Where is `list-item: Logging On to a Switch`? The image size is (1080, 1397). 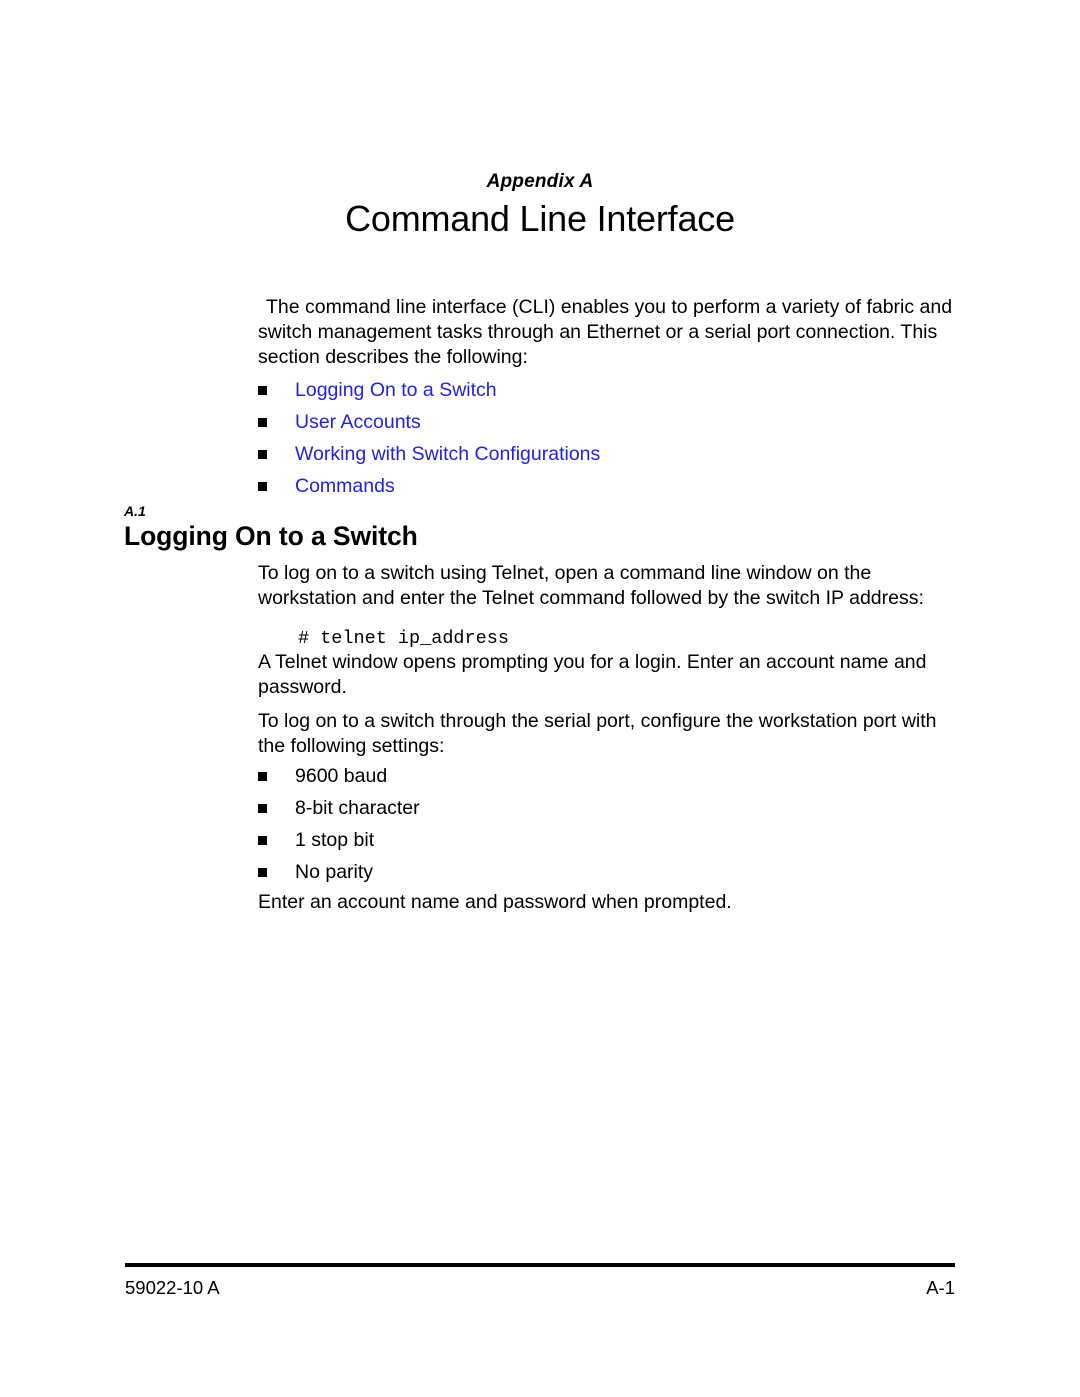 list-item: Logging On to a Switch is located at coordinates (605, 390).